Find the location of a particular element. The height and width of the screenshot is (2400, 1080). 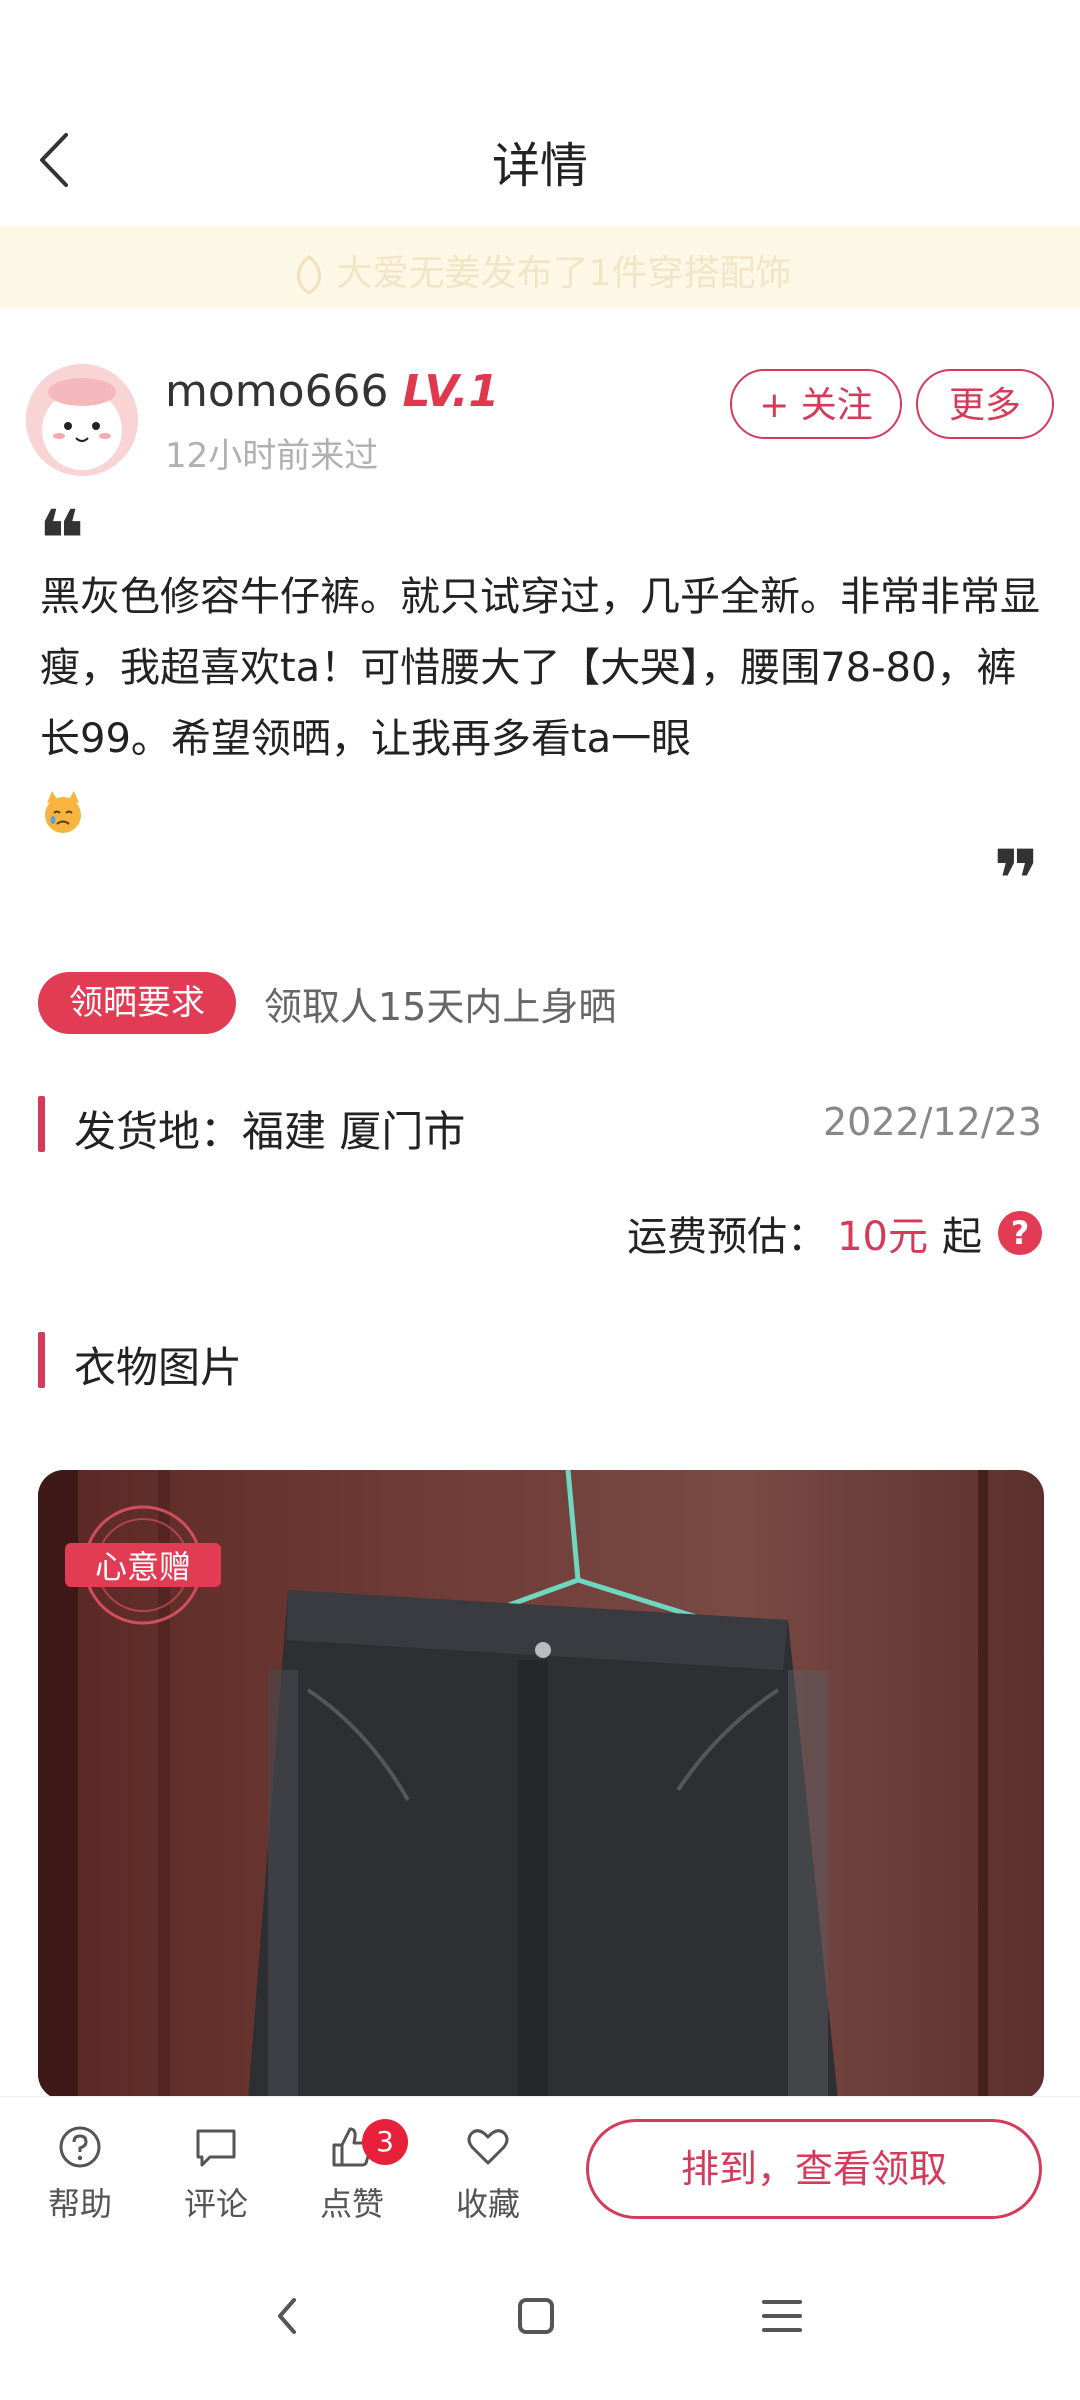

top-app-bar: 详情 is located at coordinates (540, 160).